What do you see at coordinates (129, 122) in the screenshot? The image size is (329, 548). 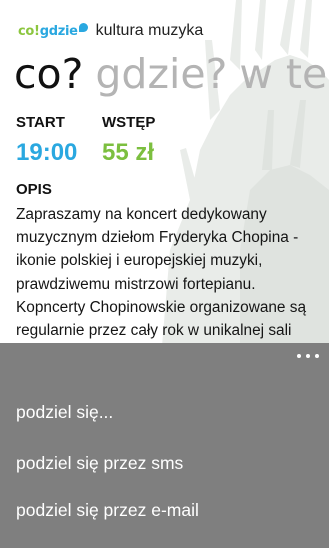 I see `entry-label: WSTĘP` at bounding box center [129, 122].